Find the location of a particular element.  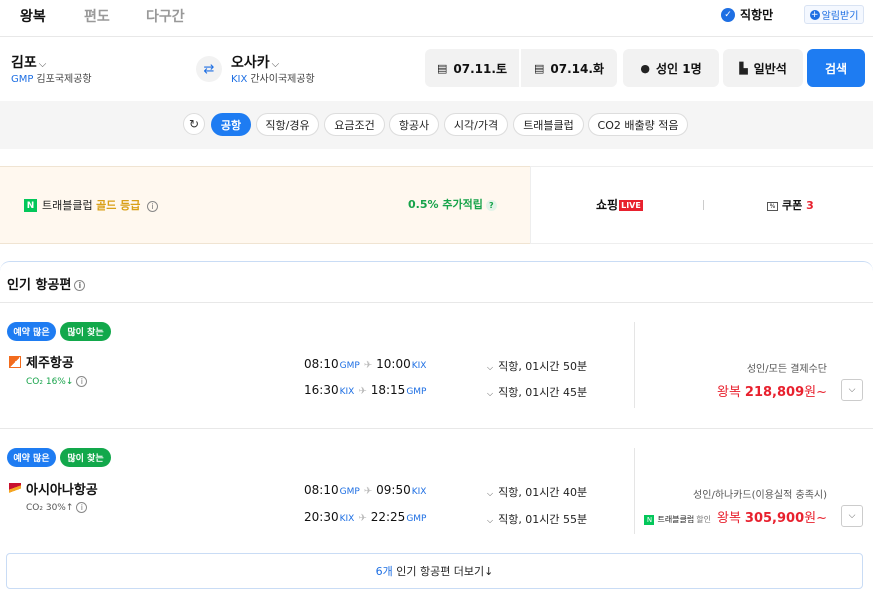

passengers-field: ● 성인 1명 is located at coordinates (671, 68).